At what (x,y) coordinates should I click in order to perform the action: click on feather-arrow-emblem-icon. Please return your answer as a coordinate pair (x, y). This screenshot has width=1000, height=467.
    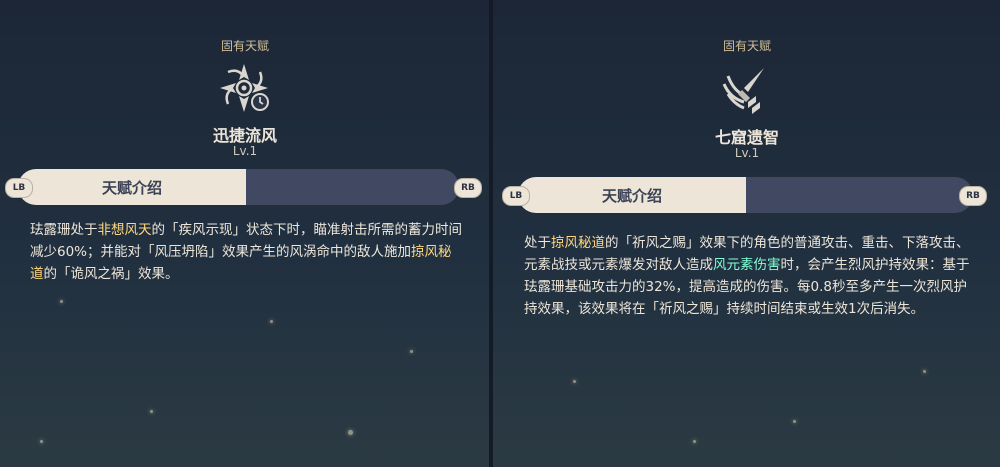
    Looking at the image, I should click on (746, 90).